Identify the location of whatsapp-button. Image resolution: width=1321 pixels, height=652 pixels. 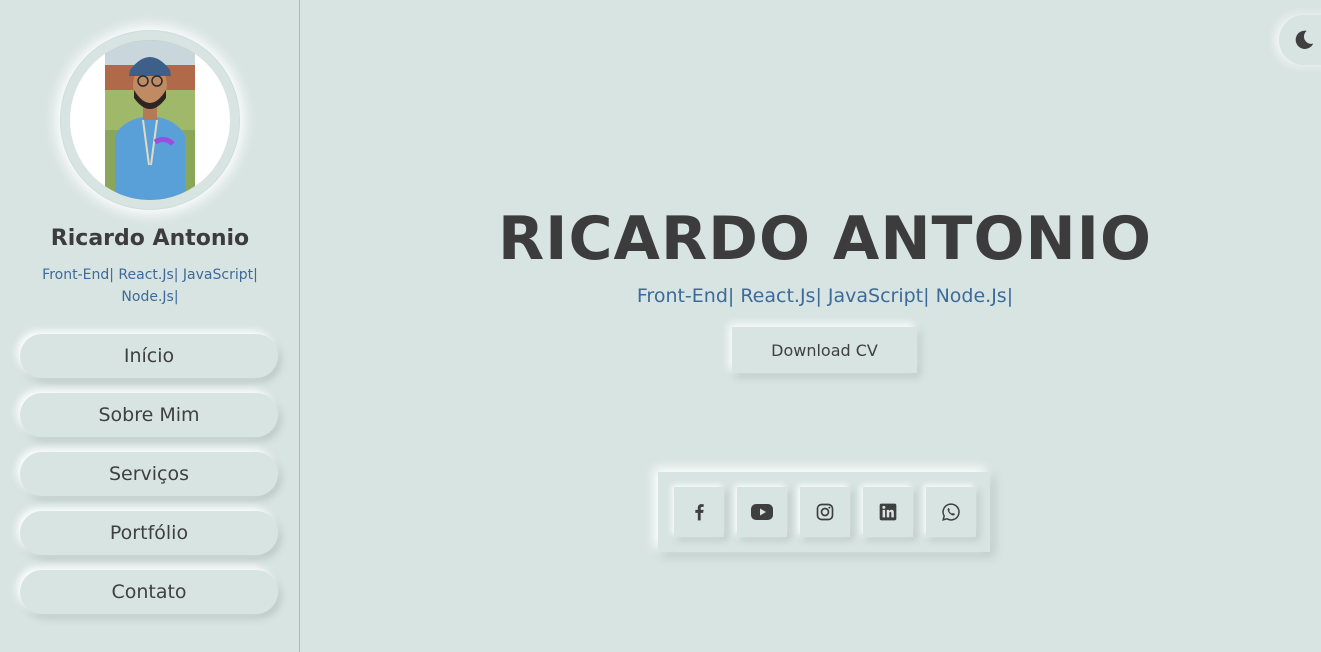
(951, 512).